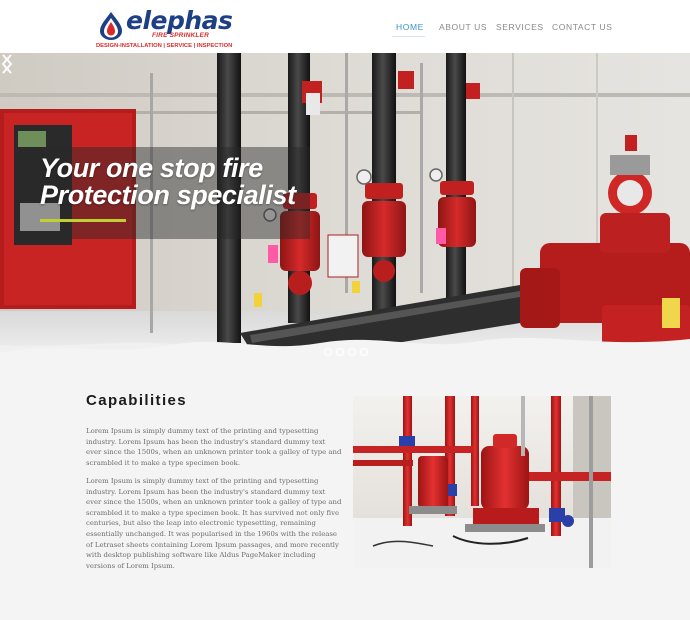  Describe the element at coordinates (179, 20) in the screenshot. I see `brand-name: elephas` at that location.